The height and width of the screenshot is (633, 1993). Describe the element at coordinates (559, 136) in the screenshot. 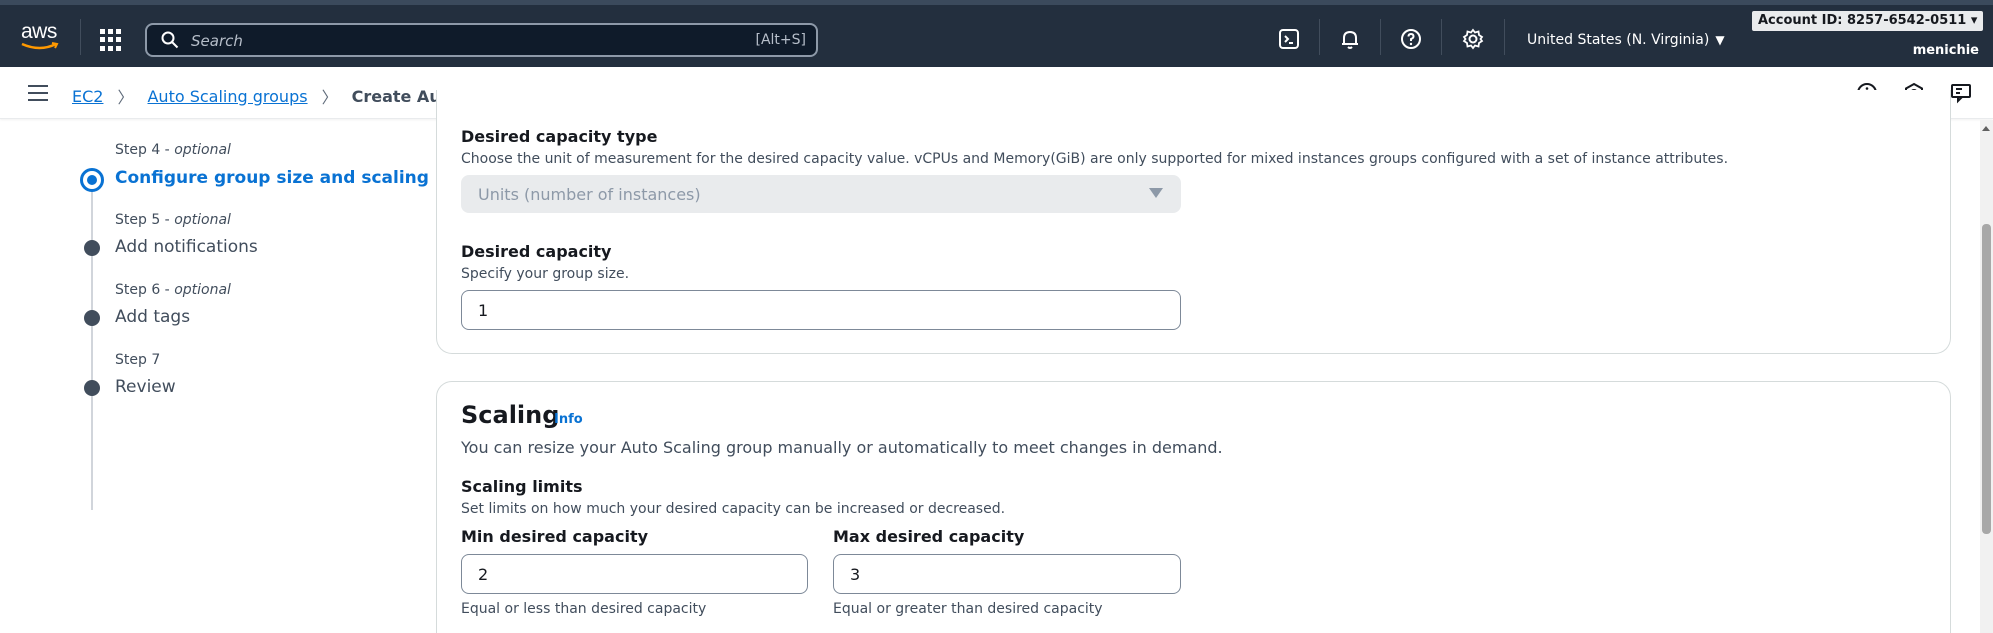

I see `desired-capacity-type-label: Desired capacity type` at that location.